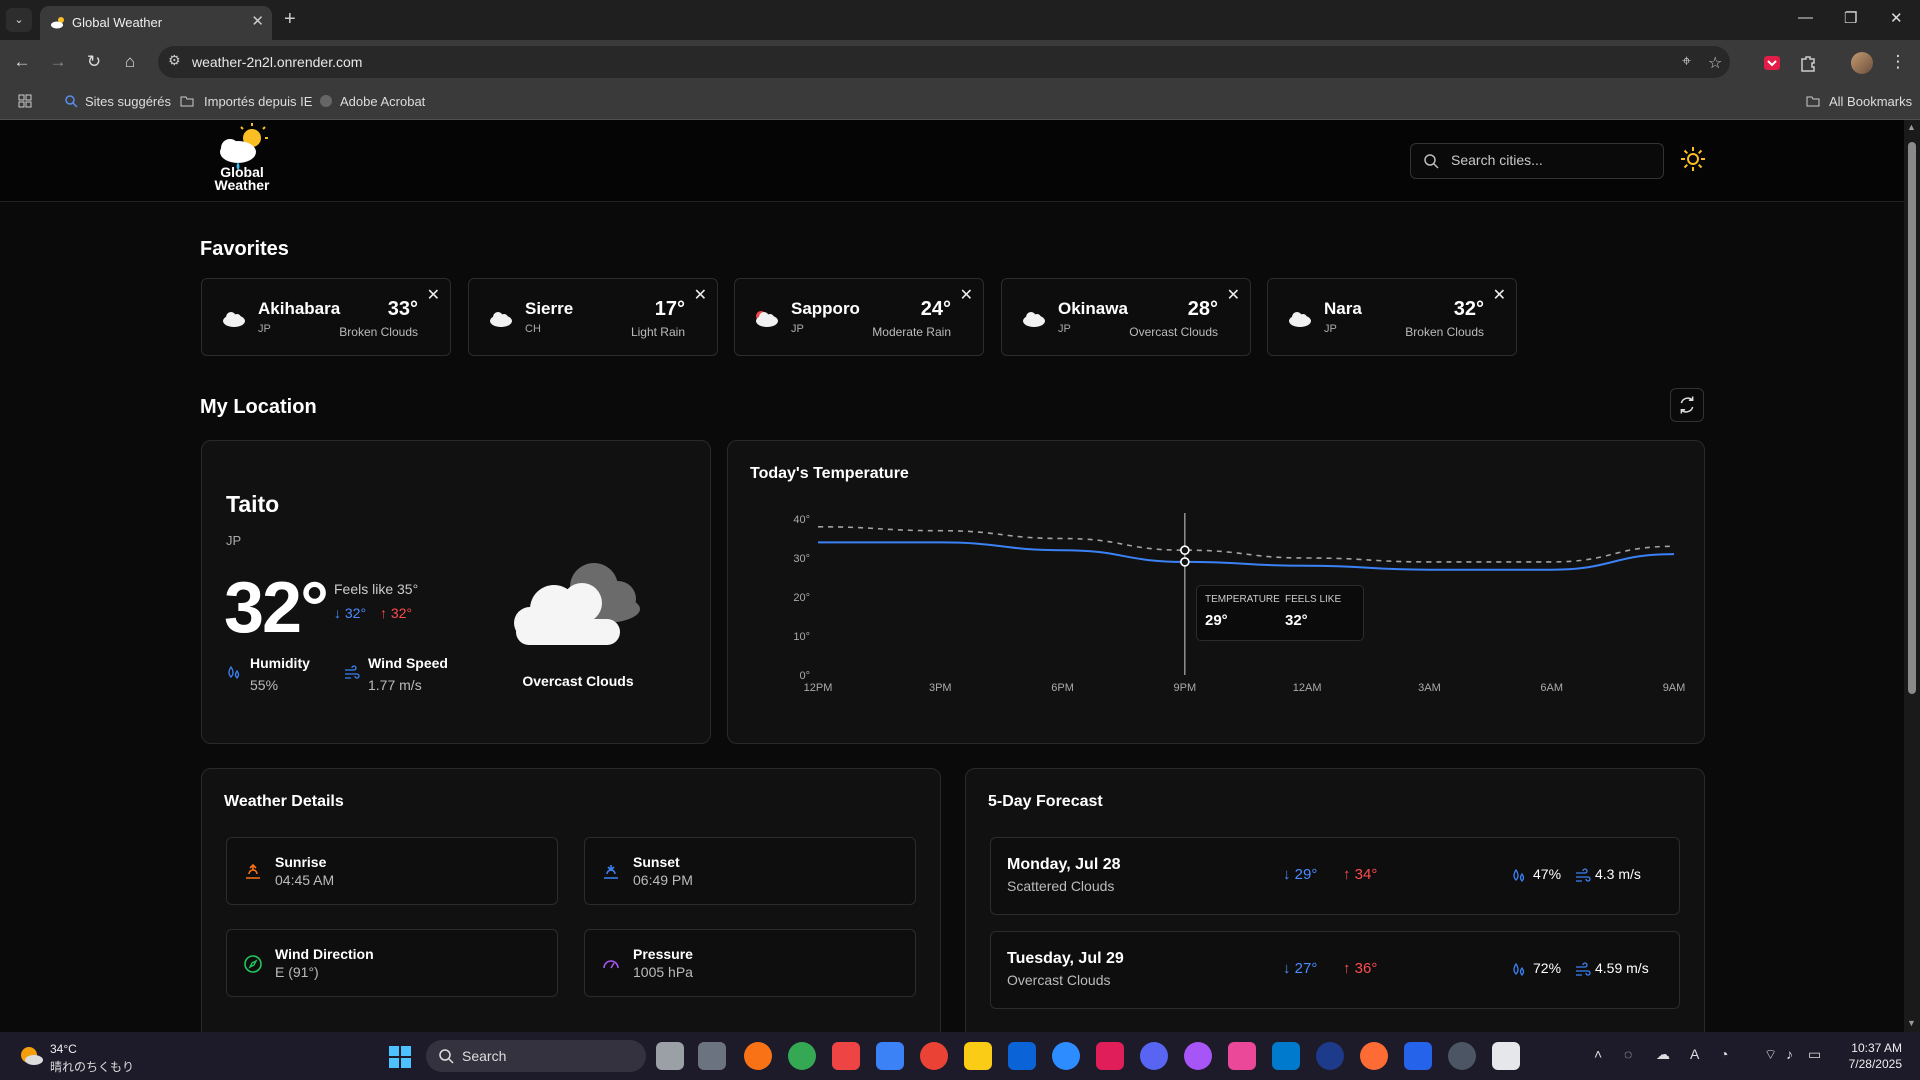 Image resolution: width=1920 pixels, height=1080 pixels. I want to click on my-location-title: My Location, so click(258, 407).